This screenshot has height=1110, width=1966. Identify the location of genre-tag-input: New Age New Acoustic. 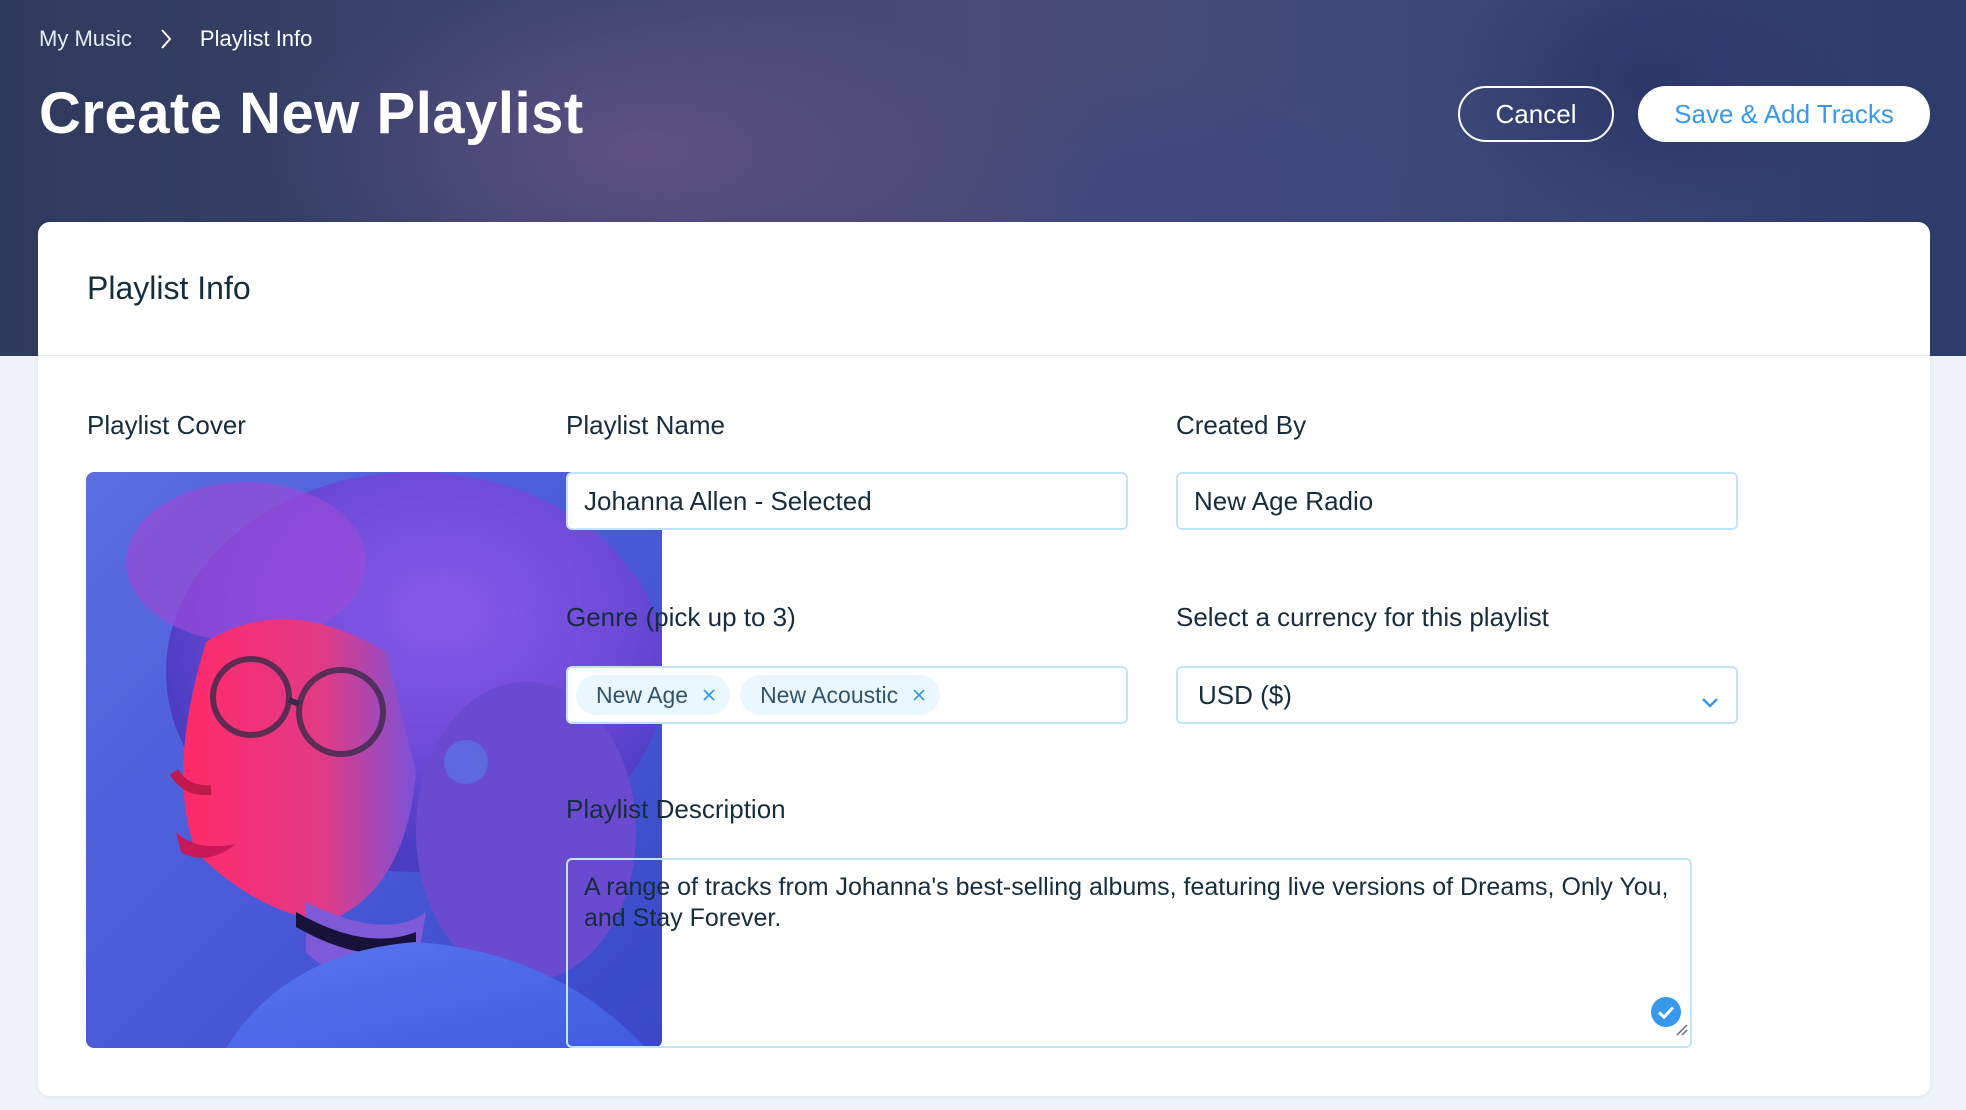
(847, 695).